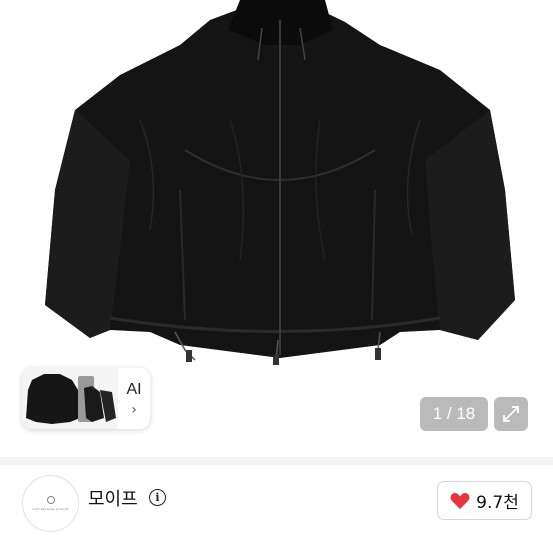 This screenshot has width=553, height=553. I want to click on ai-similar-card: AI ›, so click(86, 398).